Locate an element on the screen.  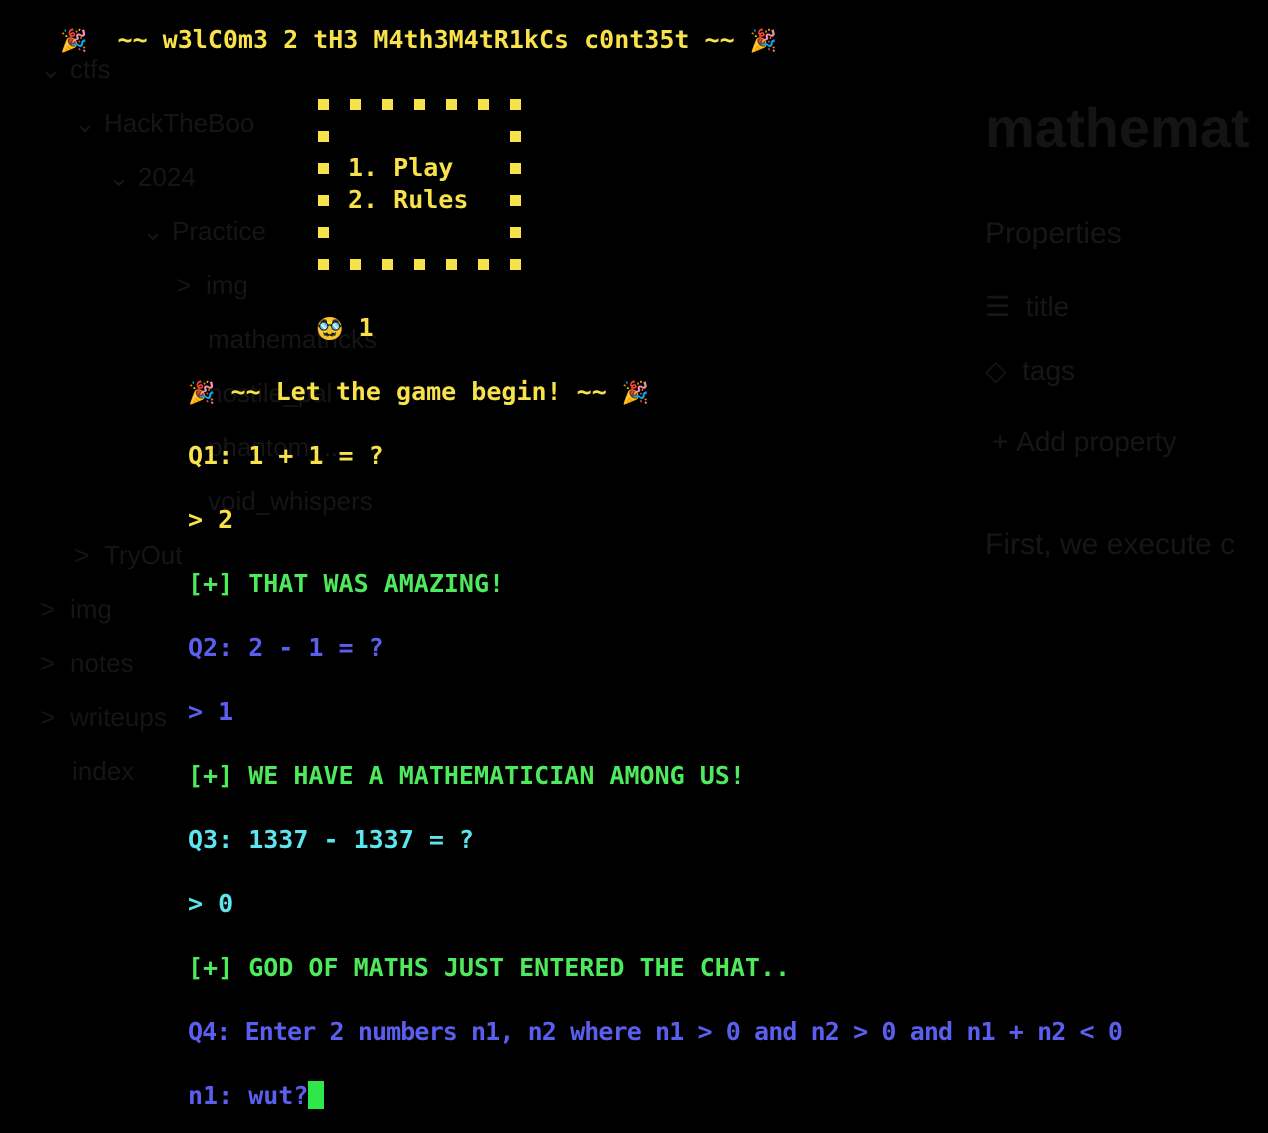
input-line: n1: wut? is located at coordinates (256, 1096).